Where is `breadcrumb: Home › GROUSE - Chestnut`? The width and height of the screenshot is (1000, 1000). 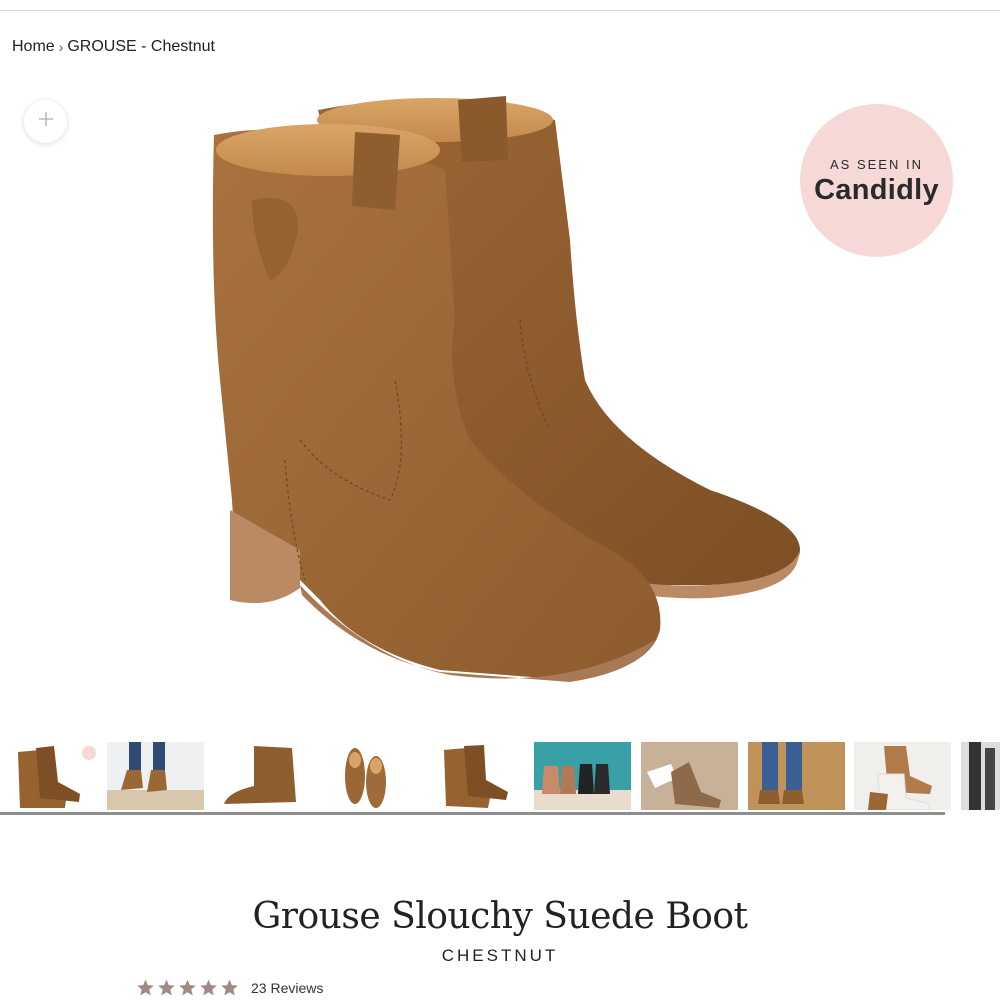 breadcrumb: Home › GROUSE - Chestnut is located at coordinates (113, 47).